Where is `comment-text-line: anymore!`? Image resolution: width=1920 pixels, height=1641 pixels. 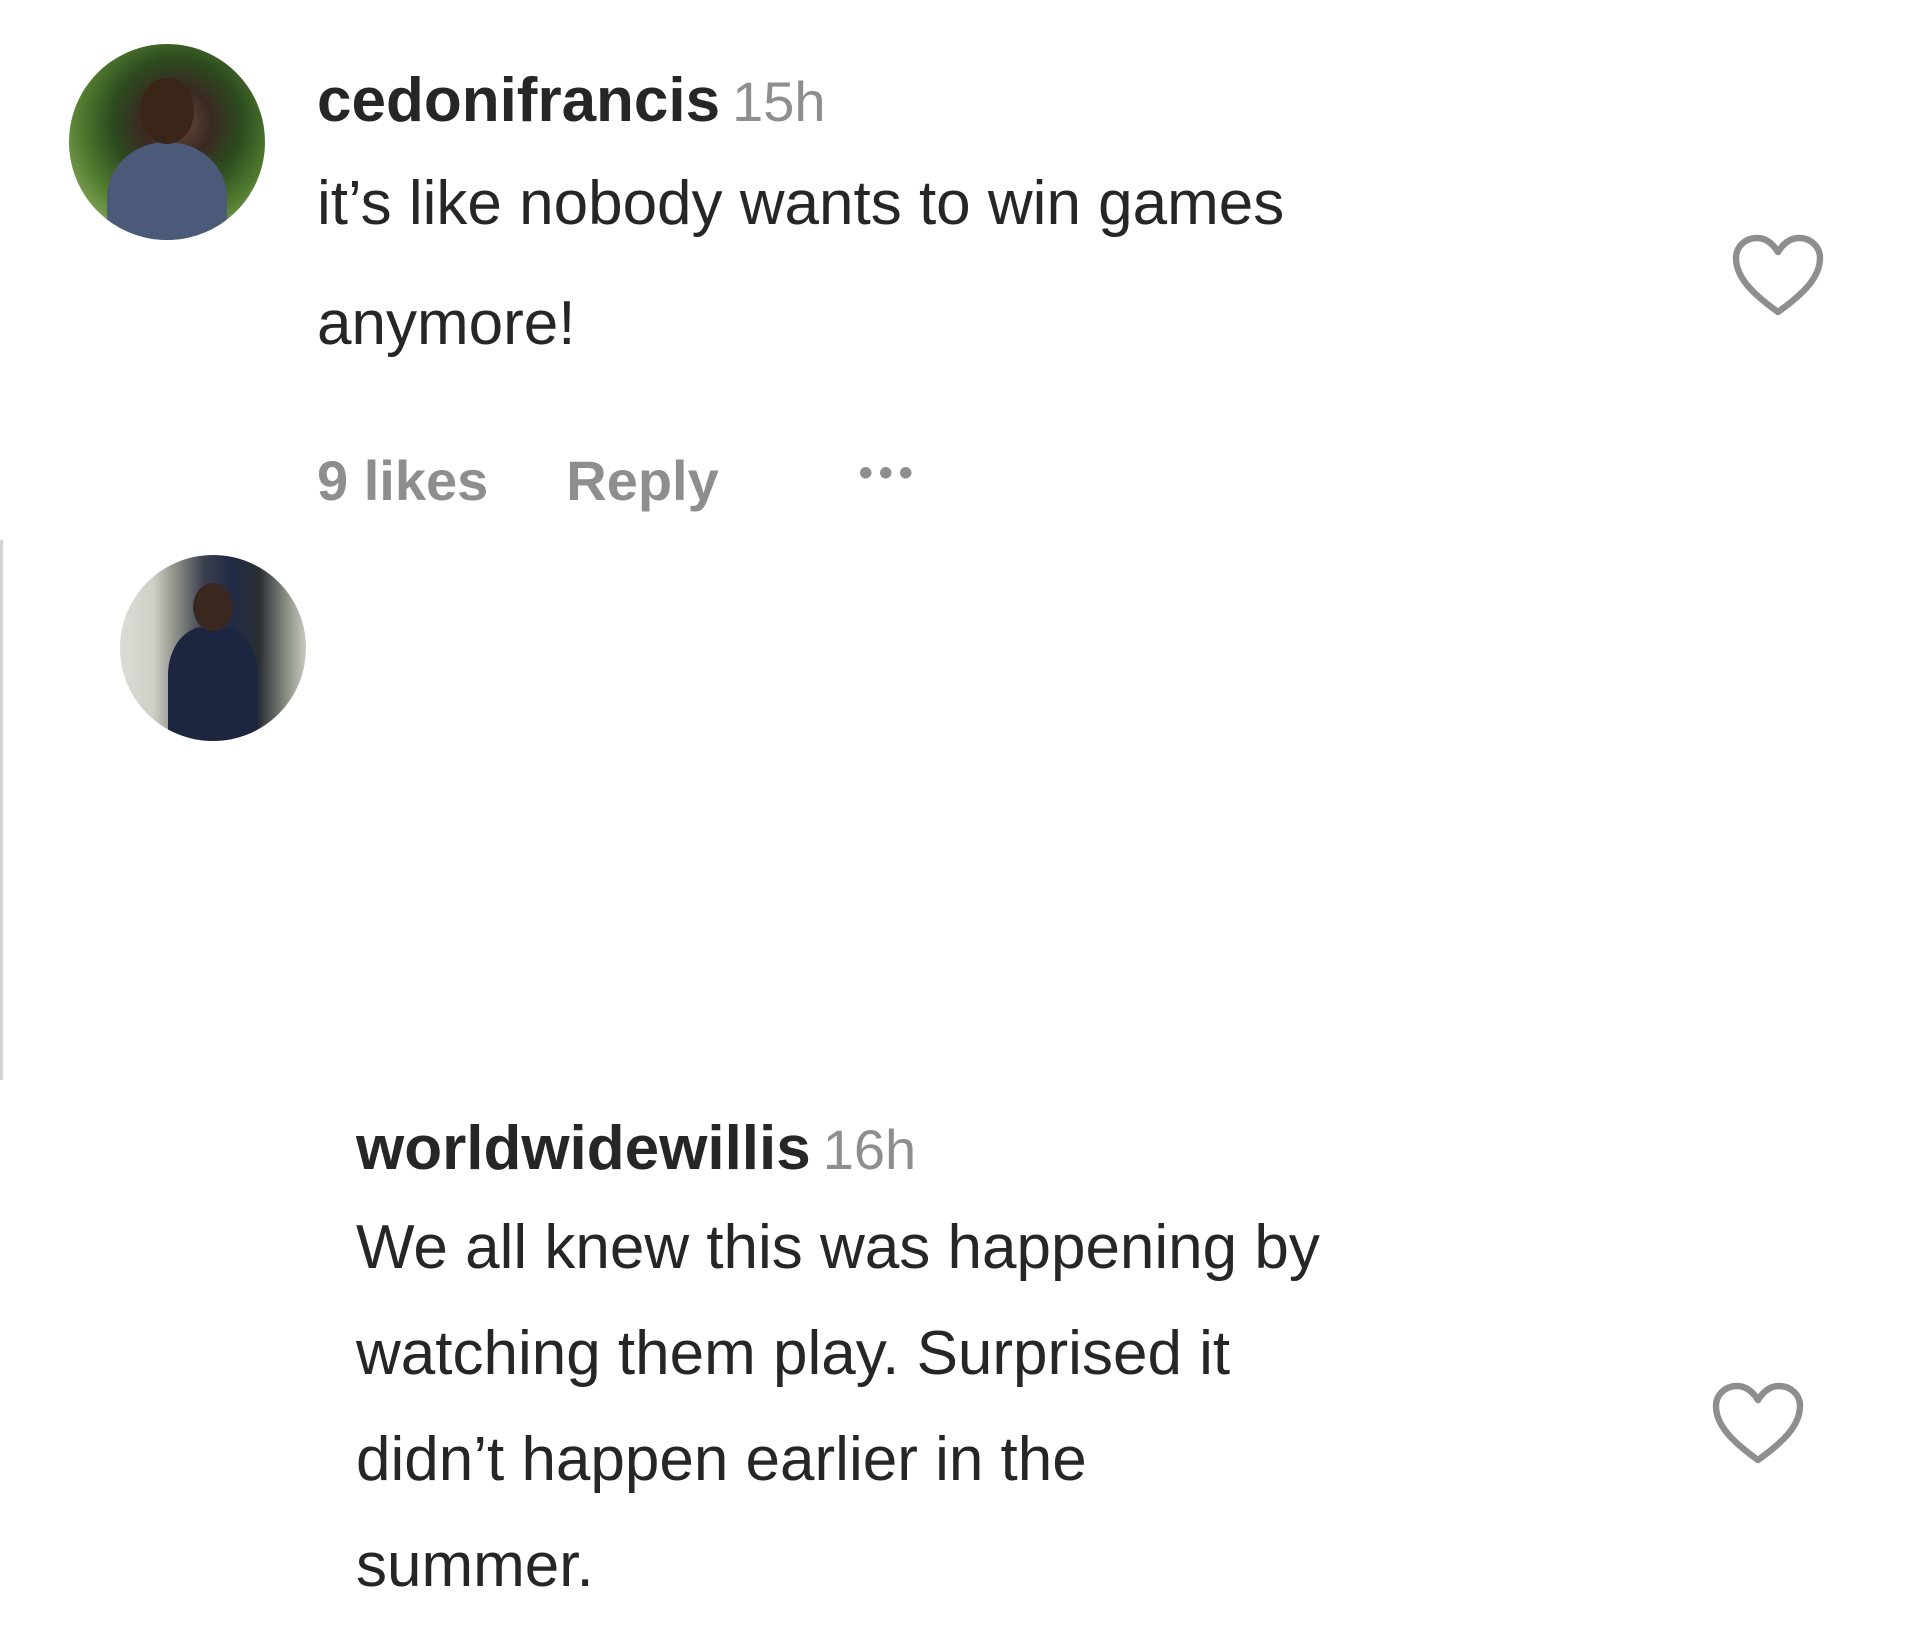
comment-text-line: anymore! is located at coordinates (446, 323).